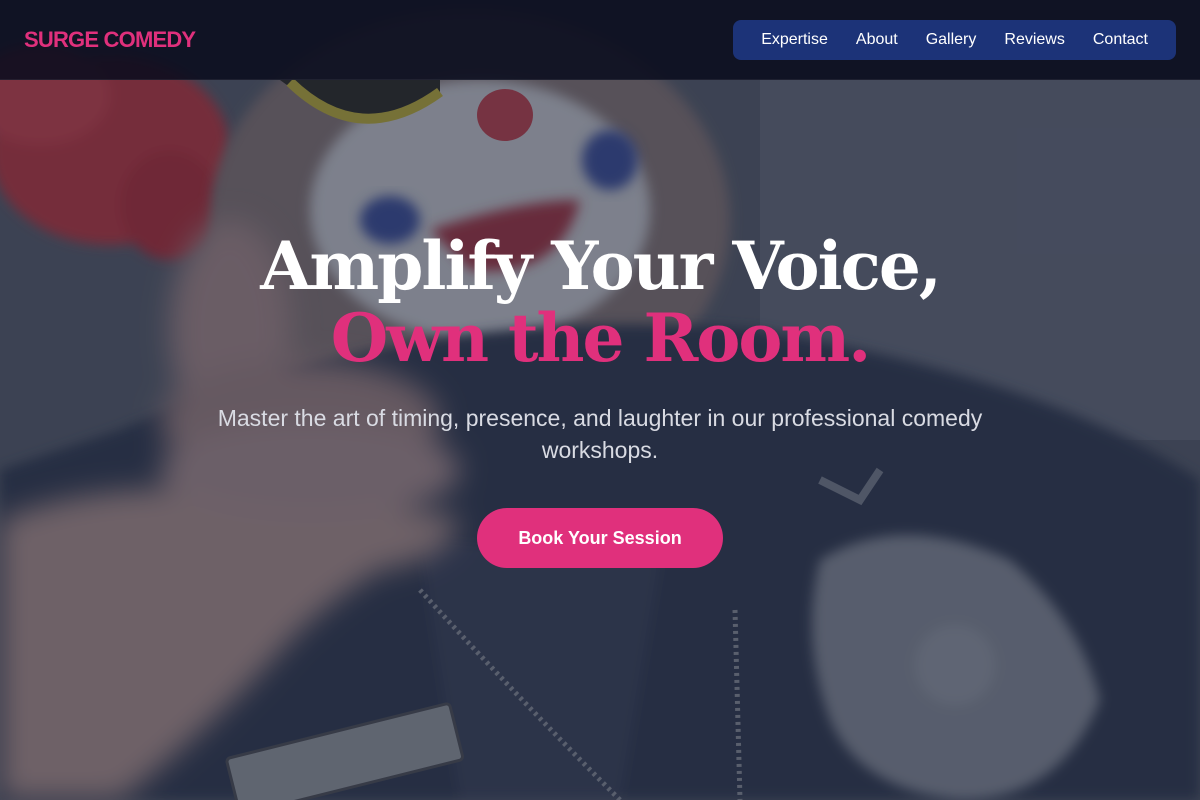 The width and height of the screenshot is (1200, 800). Describe the element at coordinates (110, 40) in the screenshot. I see `brand-logo: SURGE COMEDY` at that location.